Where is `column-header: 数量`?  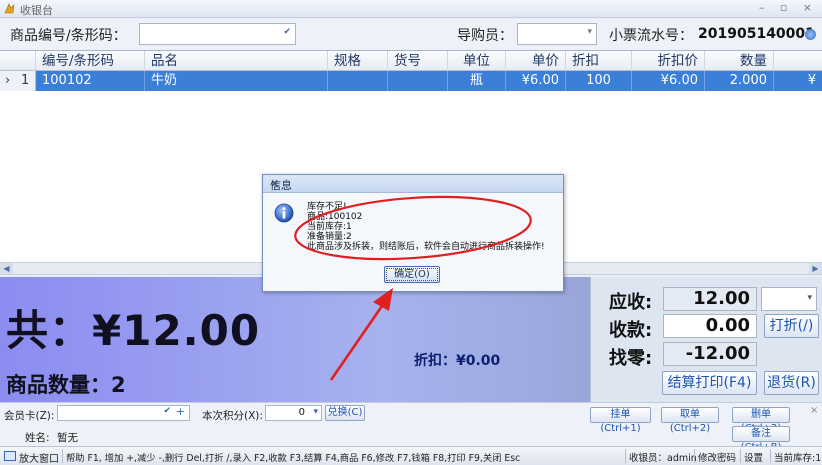
column-header: 数量 is located at coordinates (739, 61).